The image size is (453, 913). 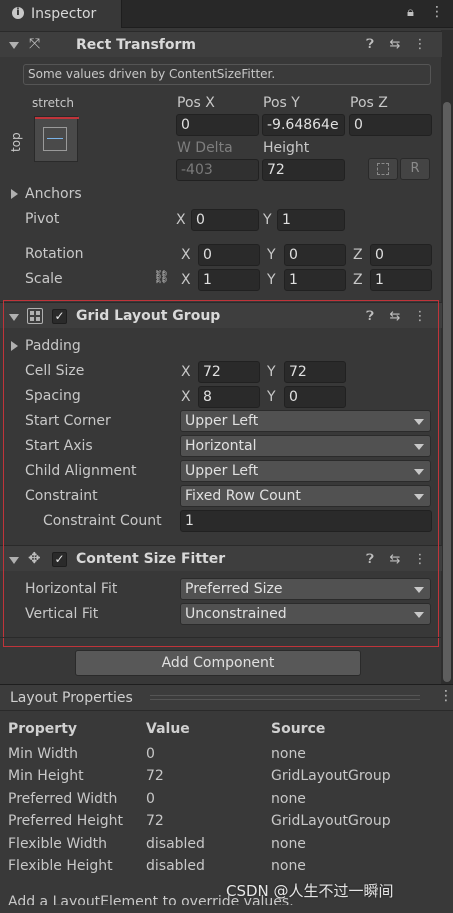 What do you see at coordinates (331, 776) in the screenshot?
I see `table-row-source: GridLayoutGroup` at bounding box center [331, 776].